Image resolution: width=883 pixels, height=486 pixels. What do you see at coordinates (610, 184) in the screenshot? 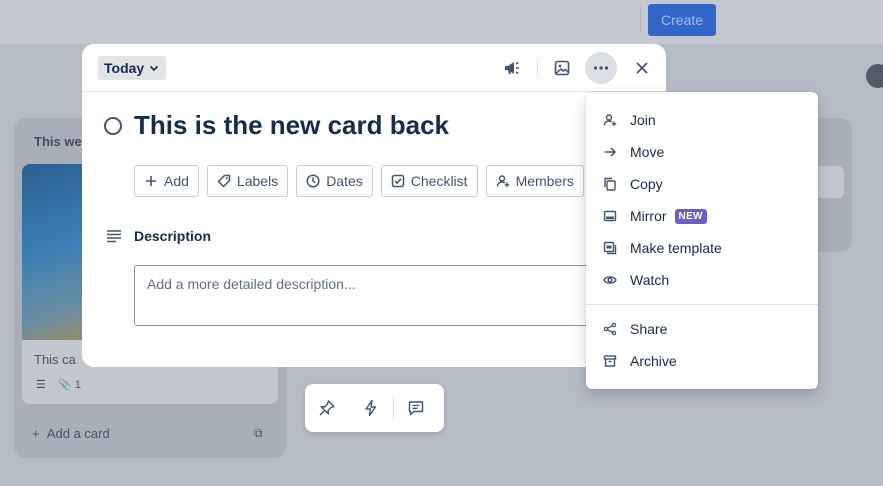
I see `copy-icon` at bounding box center [610, 184].